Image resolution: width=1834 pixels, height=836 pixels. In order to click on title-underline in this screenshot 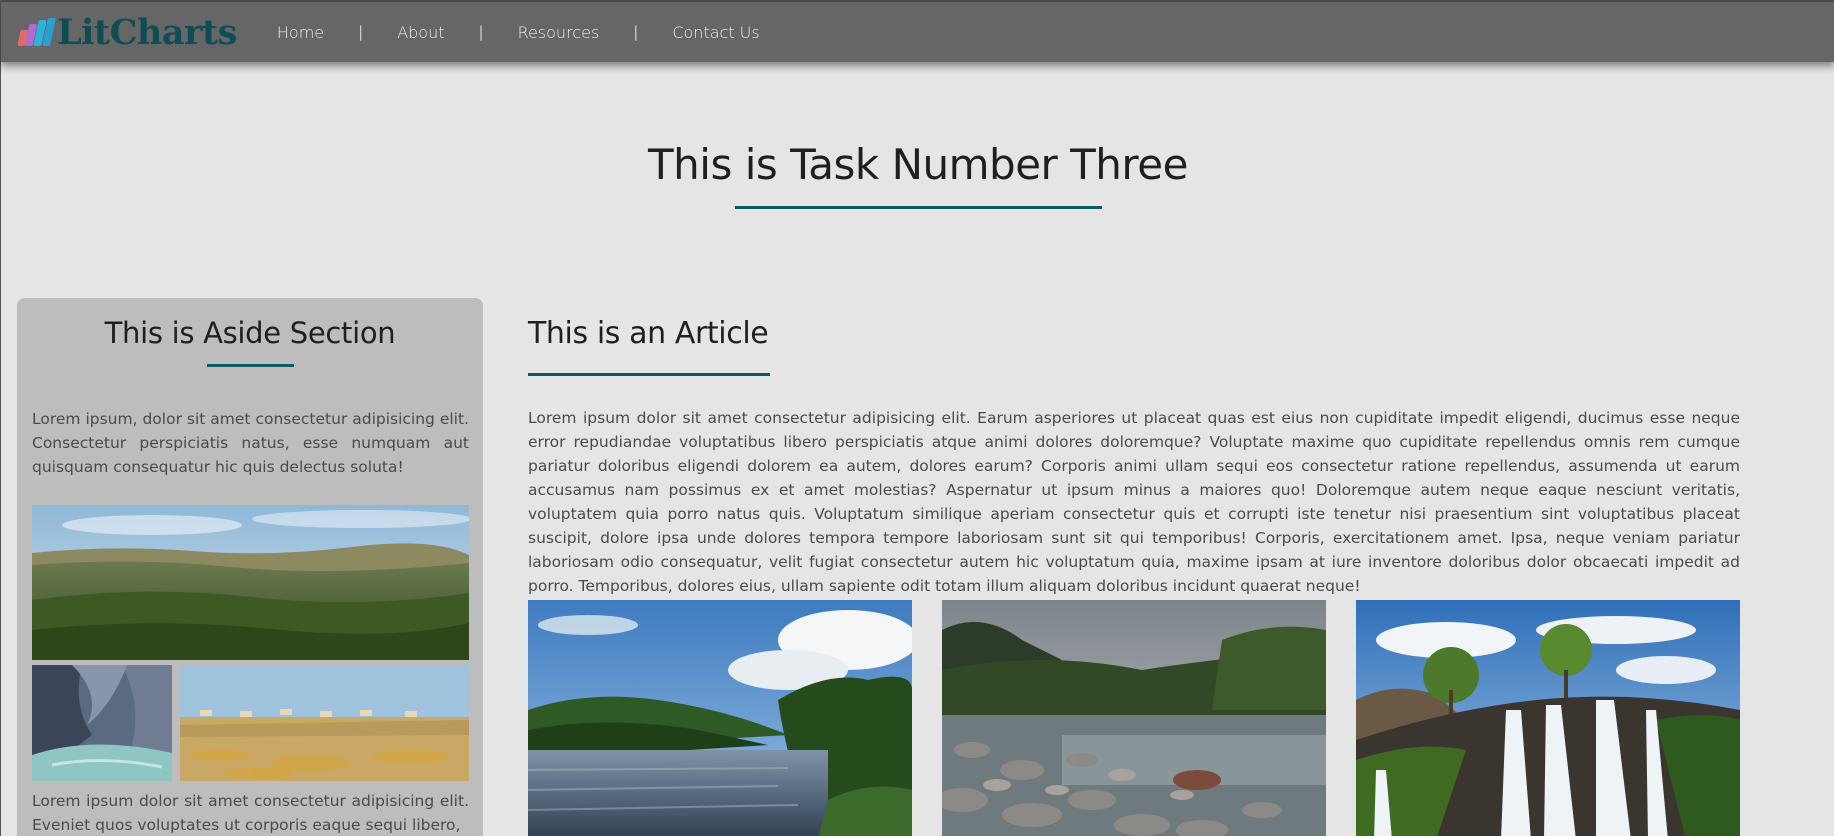, I will do `click(918, 207)`.